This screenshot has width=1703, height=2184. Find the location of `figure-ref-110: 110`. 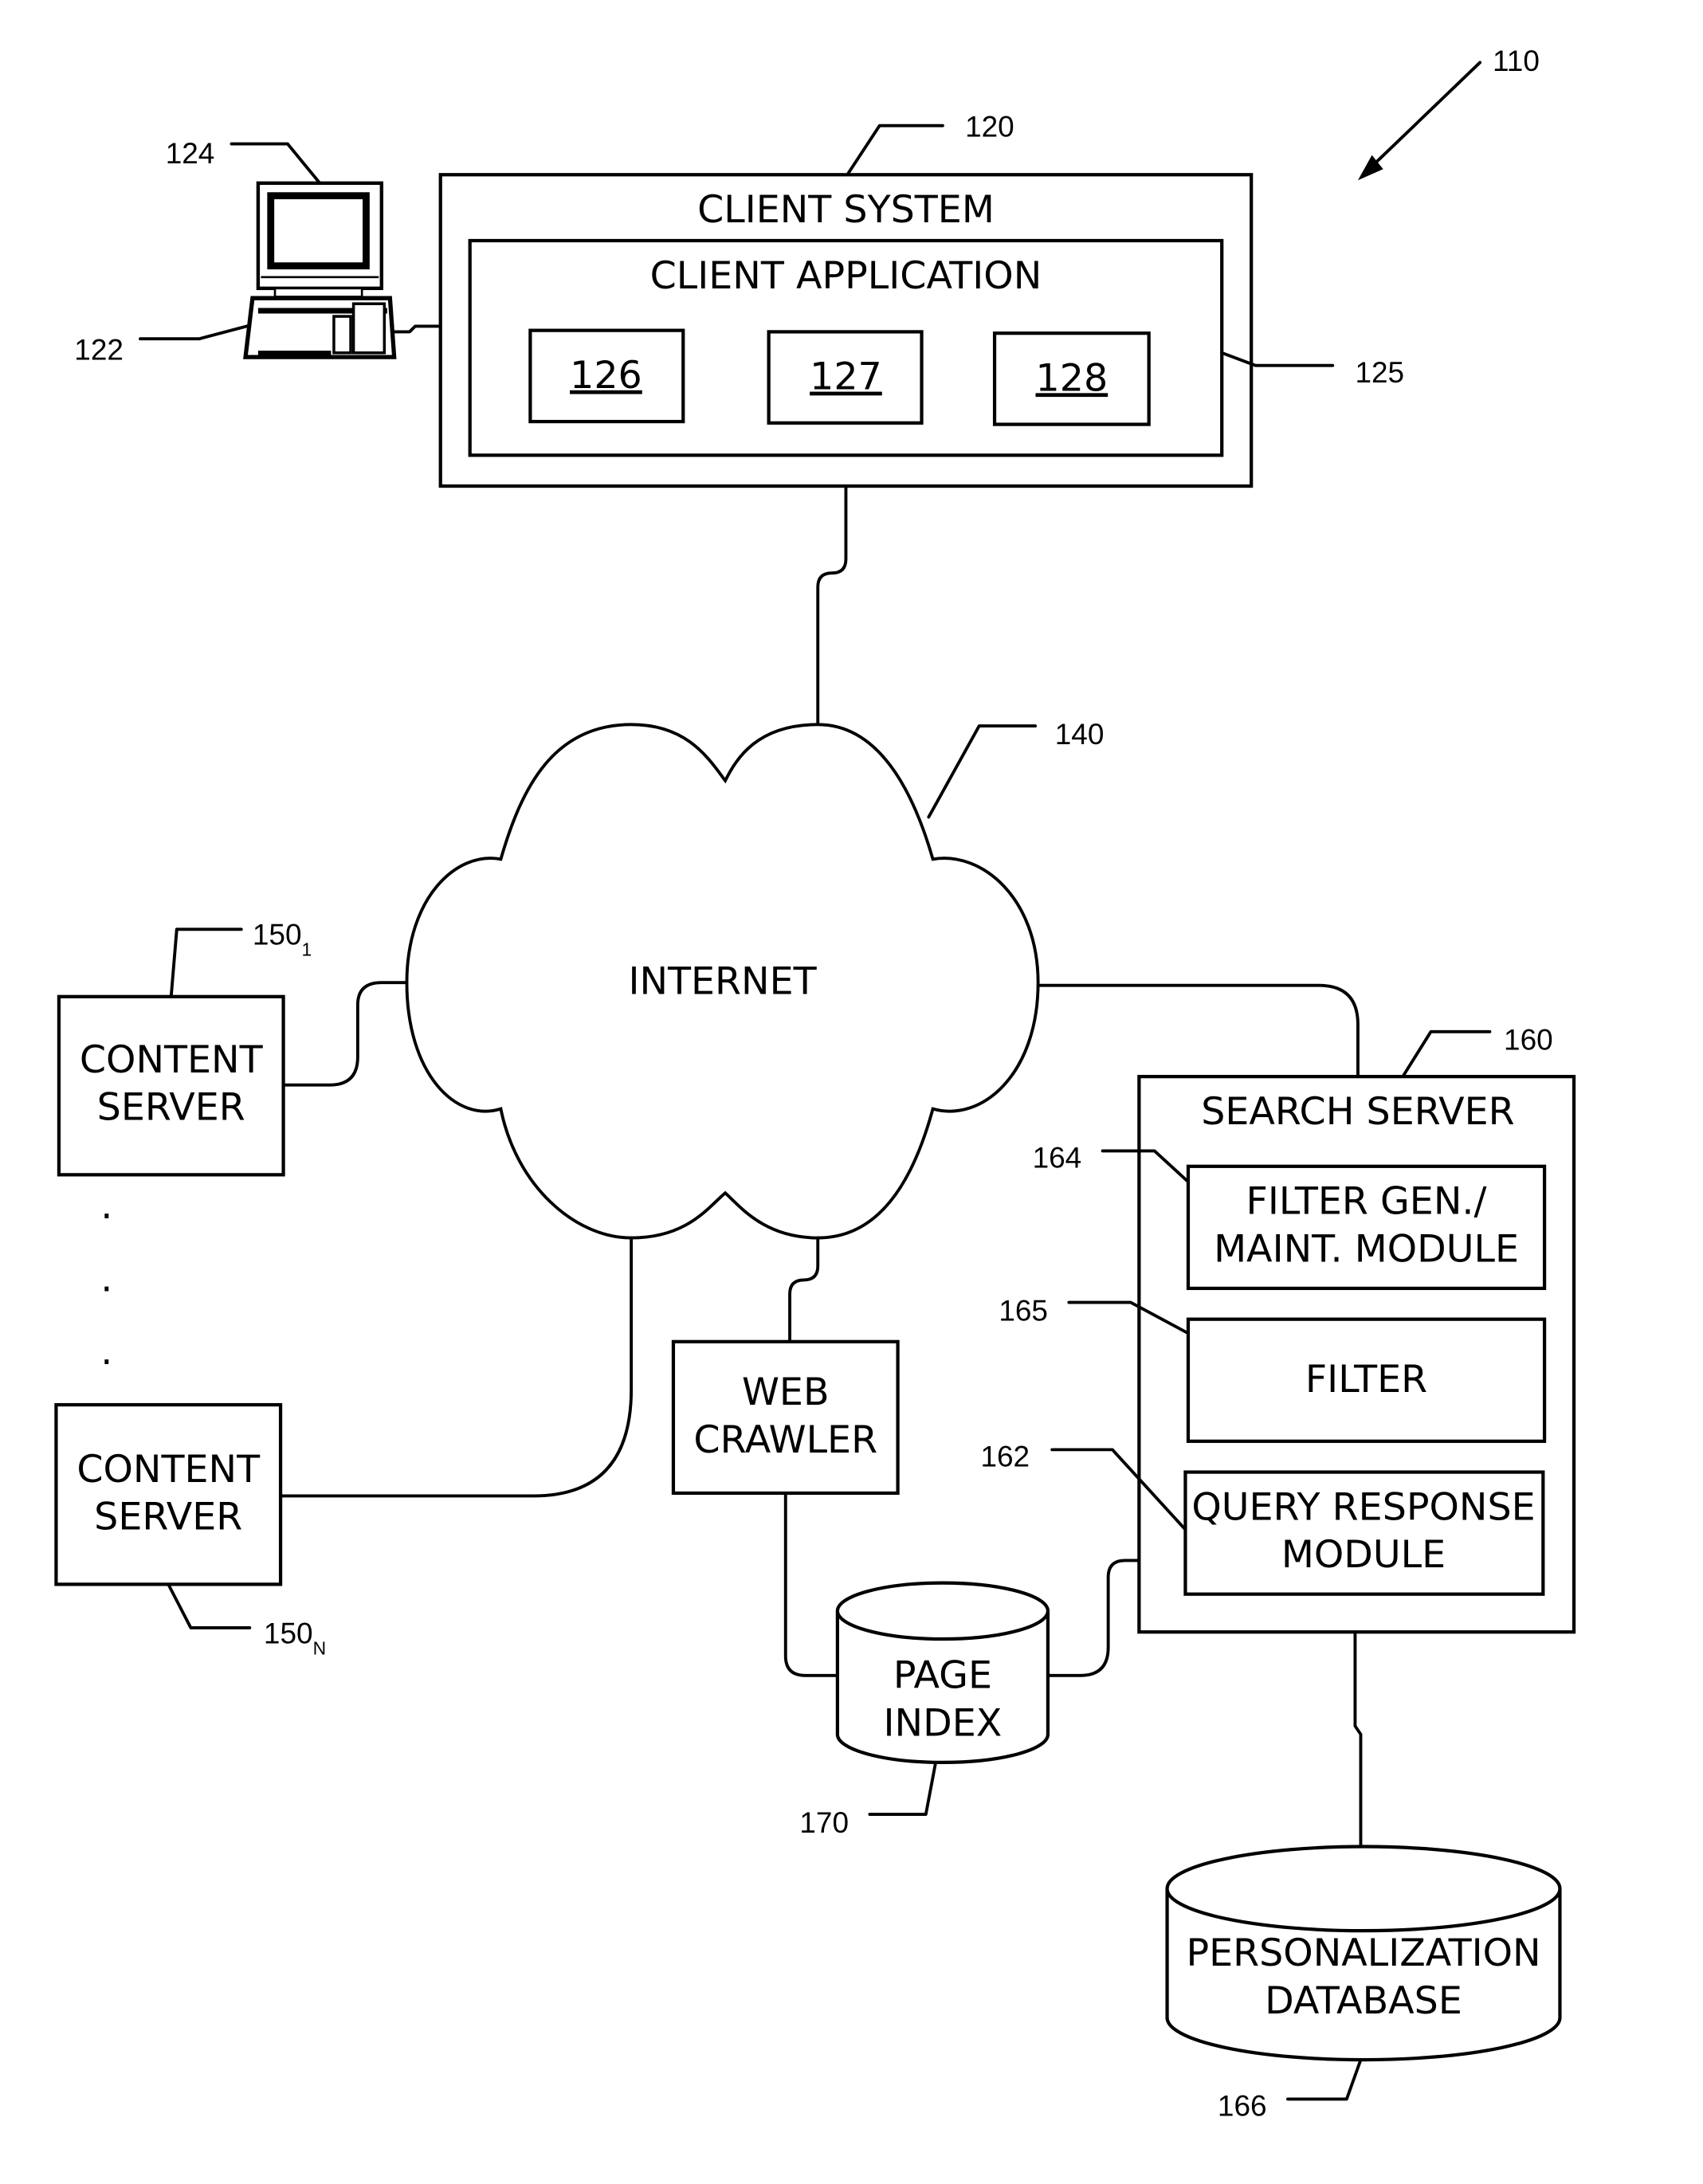

figure-ref-110: 110 is located at coordinates (1449, 113).